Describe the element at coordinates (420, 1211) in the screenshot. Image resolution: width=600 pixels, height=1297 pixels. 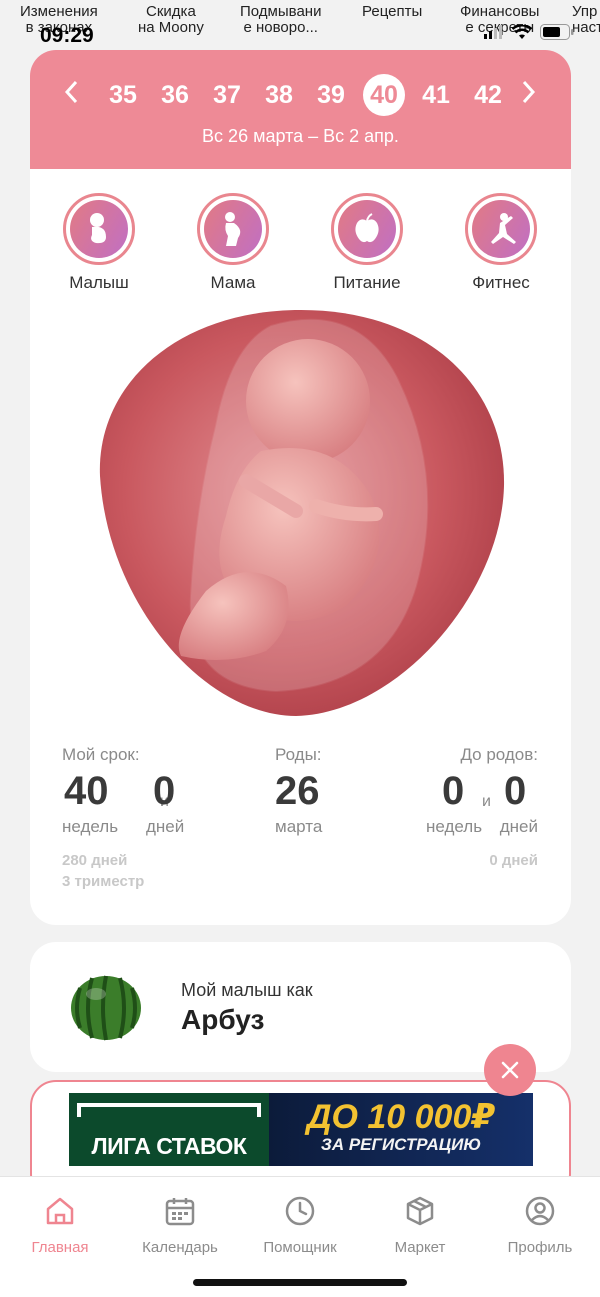
I see `box-icon` at that location.